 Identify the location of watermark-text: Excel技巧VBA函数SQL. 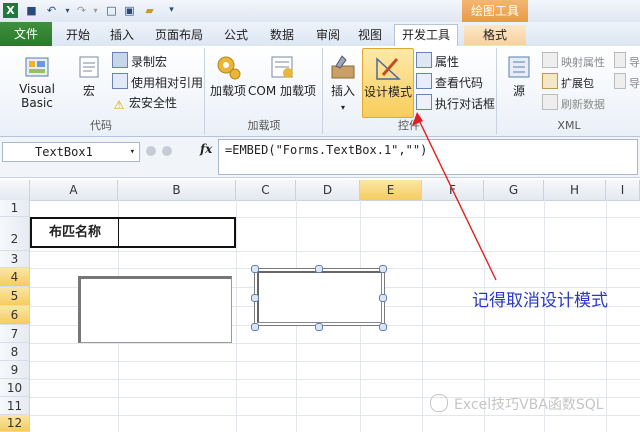
(529, 405).